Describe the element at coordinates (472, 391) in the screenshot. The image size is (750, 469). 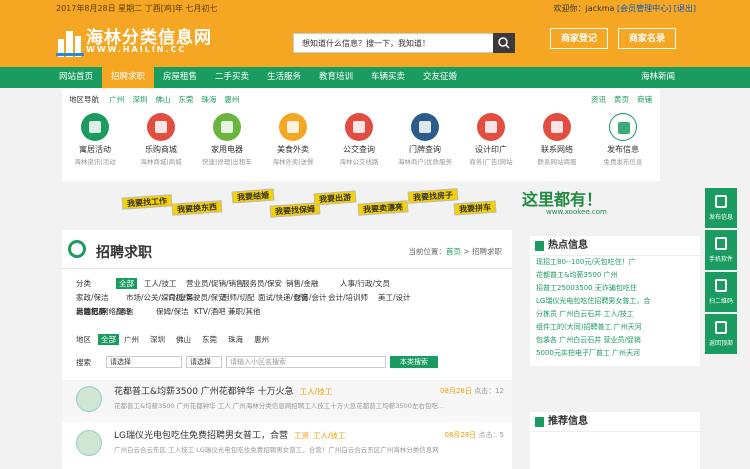
I see `listing-meta-0: 08月28日 点击：12` at that location.